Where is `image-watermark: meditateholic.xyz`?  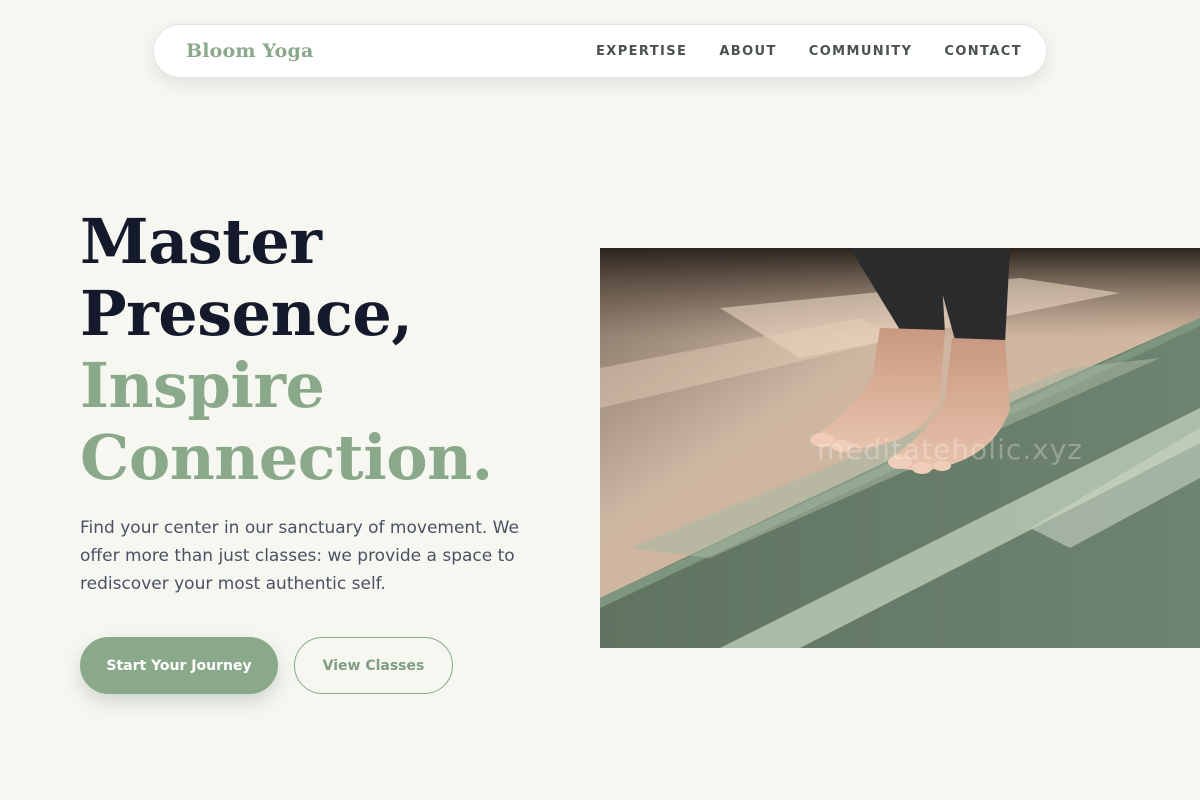 image-watermark: meditateholic.xyz is located at coordinates (950, 449).